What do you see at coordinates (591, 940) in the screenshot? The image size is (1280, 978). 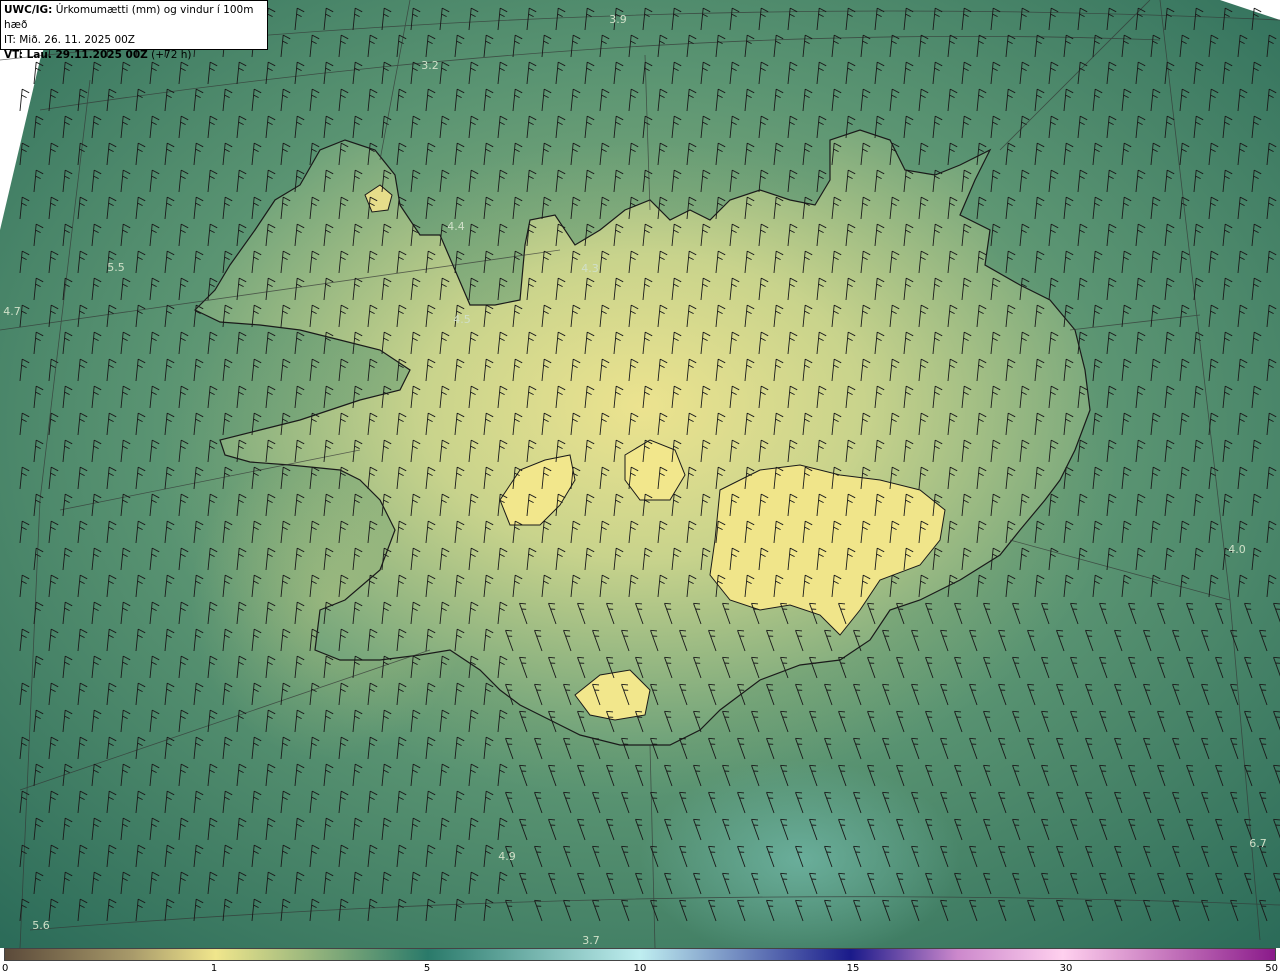 I see `value-label: 3.7` at bounding box center [591, 940].